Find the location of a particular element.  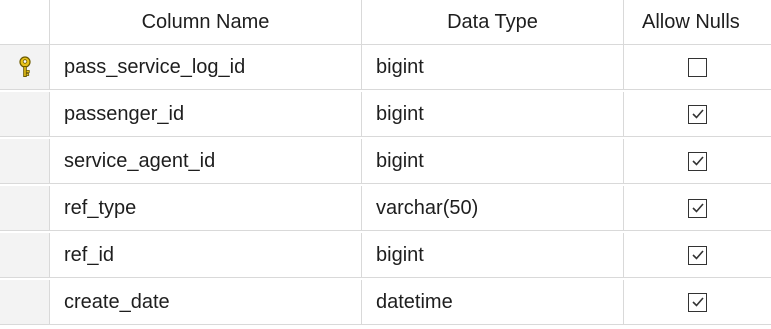

allow-nulls-header: Allow Nulls is located at coordinates (697, 22).